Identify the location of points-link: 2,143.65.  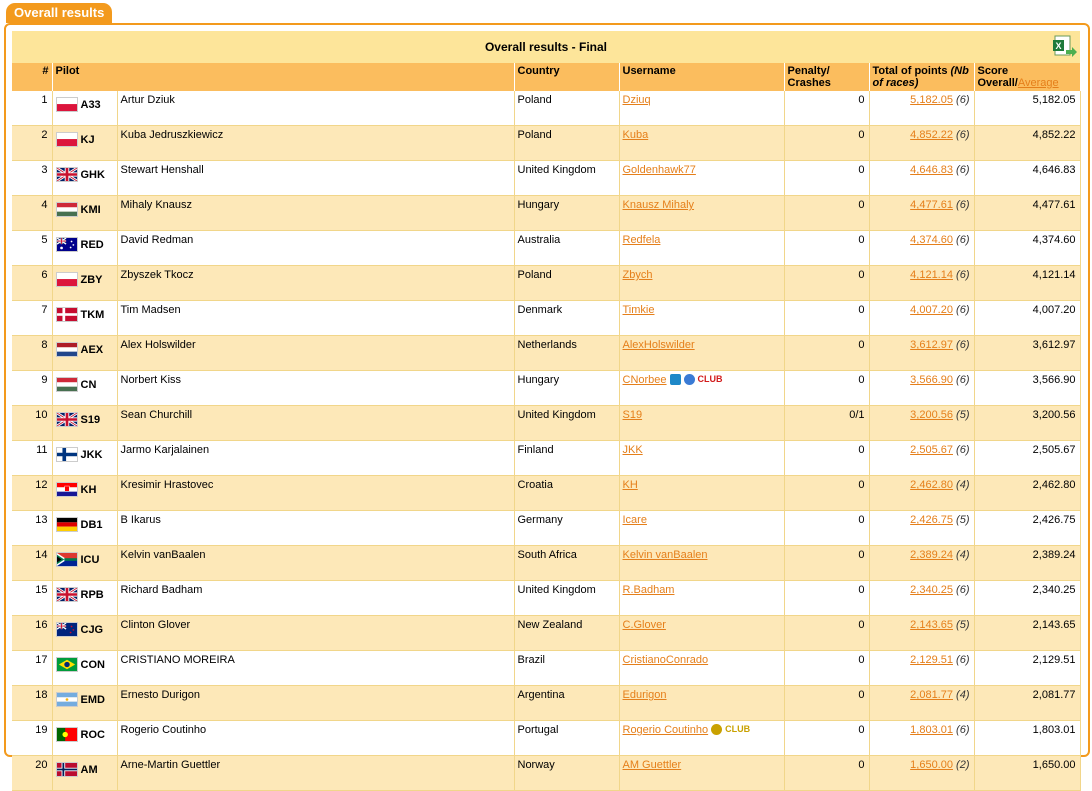
(931, 625).